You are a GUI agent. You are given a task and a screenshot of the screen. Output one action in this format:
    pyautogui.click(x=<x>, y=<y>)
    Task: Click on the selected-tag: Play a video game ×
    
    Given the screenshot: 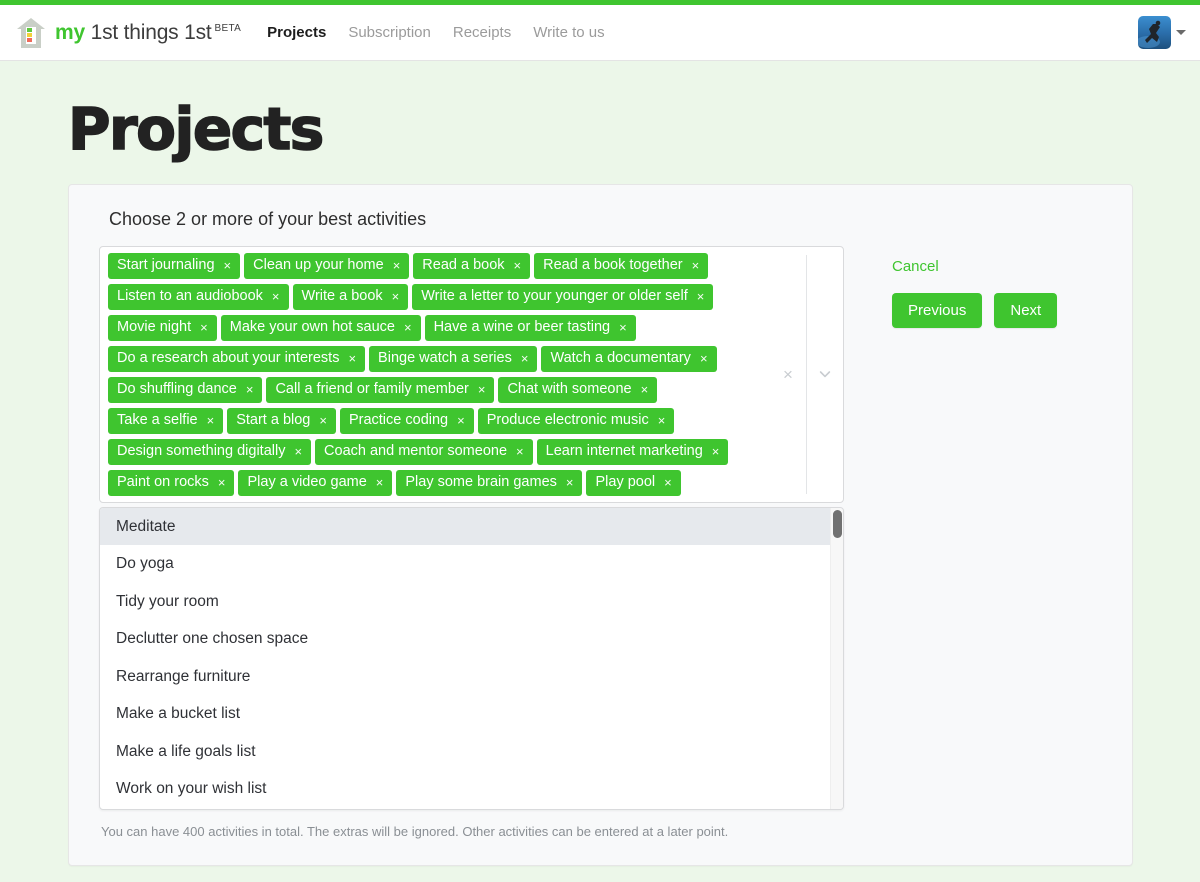 What is the action you would take?
    pyautogui.click(x=315, y=482)
    